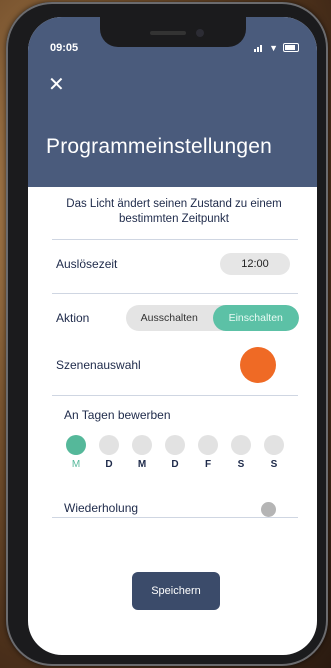 The height and width of the screenshot is (668, 331). Describe the element at coordinates (200, 33) in the screenshot. I see `camera-icon` at that location.